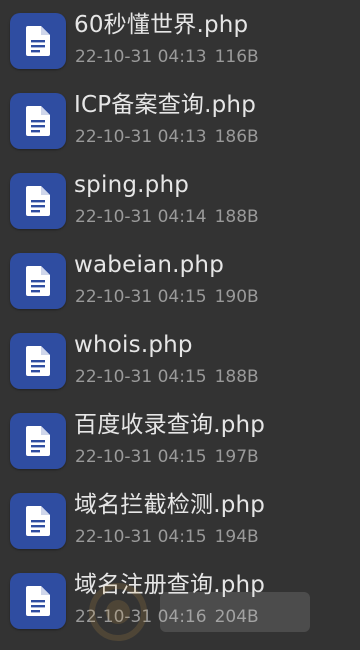 The width and height of the screenshot is (360, 650). I want to click on file-meta: 22-10-31 04:13 116B, so click(167, 57).